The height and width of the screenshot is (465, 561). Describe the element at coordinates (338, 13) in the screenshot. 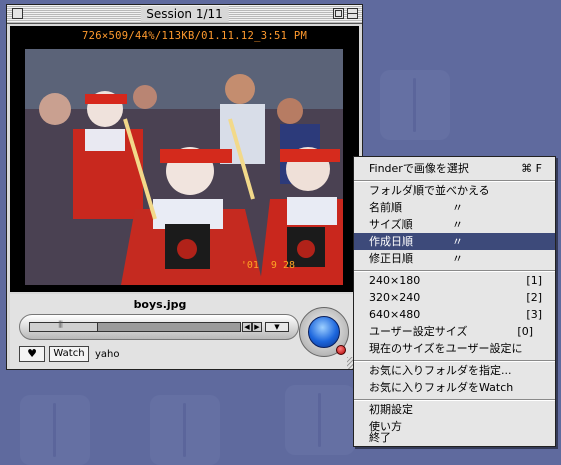

I see `zoom-box-icon` at that location.